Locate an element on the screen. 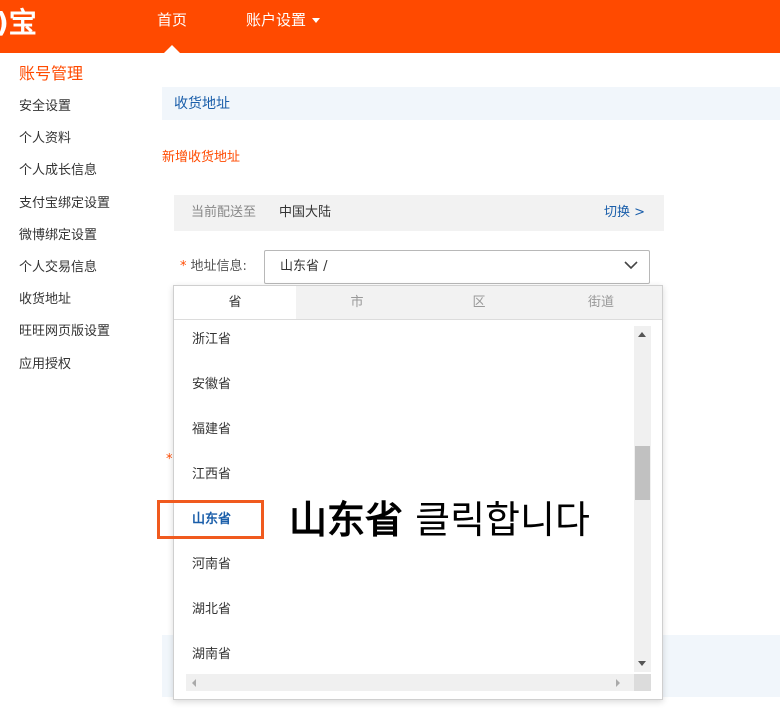 This screenshot has width=780, height=709. scroll-left-icon is located at coordinates (194, 683).